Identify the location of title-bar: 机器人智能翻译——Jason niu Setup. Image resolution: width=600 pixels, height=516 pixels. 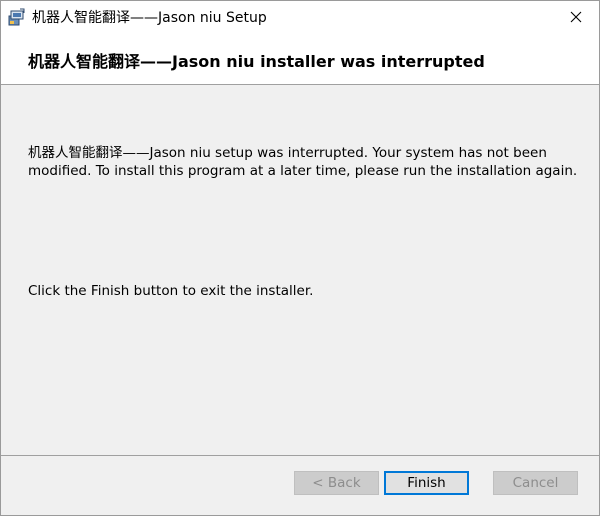
(300, 16).